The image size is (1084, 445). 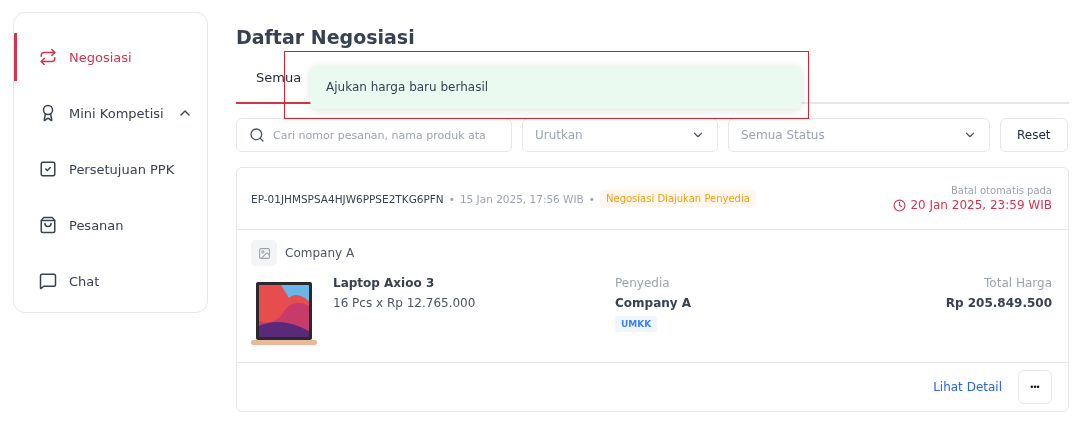 I want to click on detail-link: Lihat Detail, so click(x=967, y=387).